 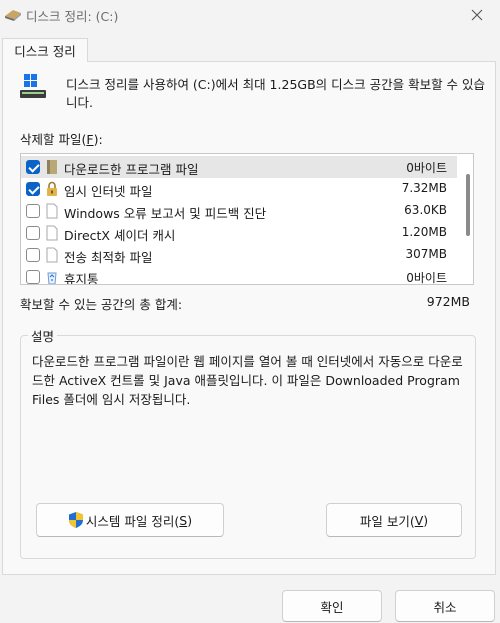 What do you see at coordinates (424, 232) in the screenshot?
I see `item-size: 1.20MB` at bounding box center [424, 232].